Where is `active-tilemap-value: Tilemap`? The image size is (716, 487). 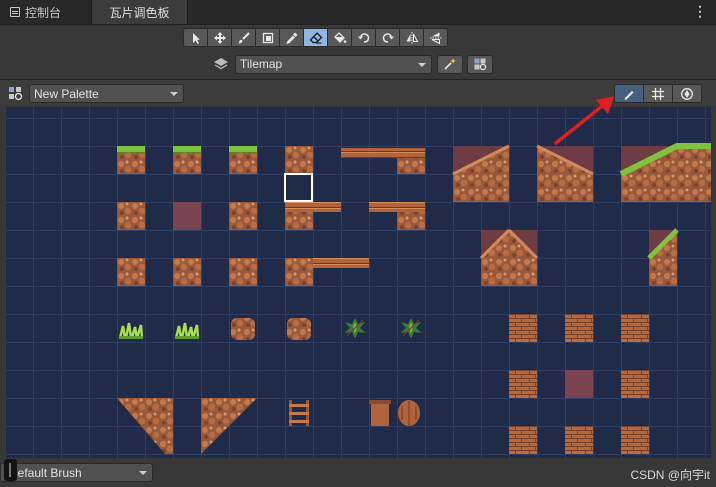
active-tilemap-value: Tilemap is located at coordinates (261, 64).